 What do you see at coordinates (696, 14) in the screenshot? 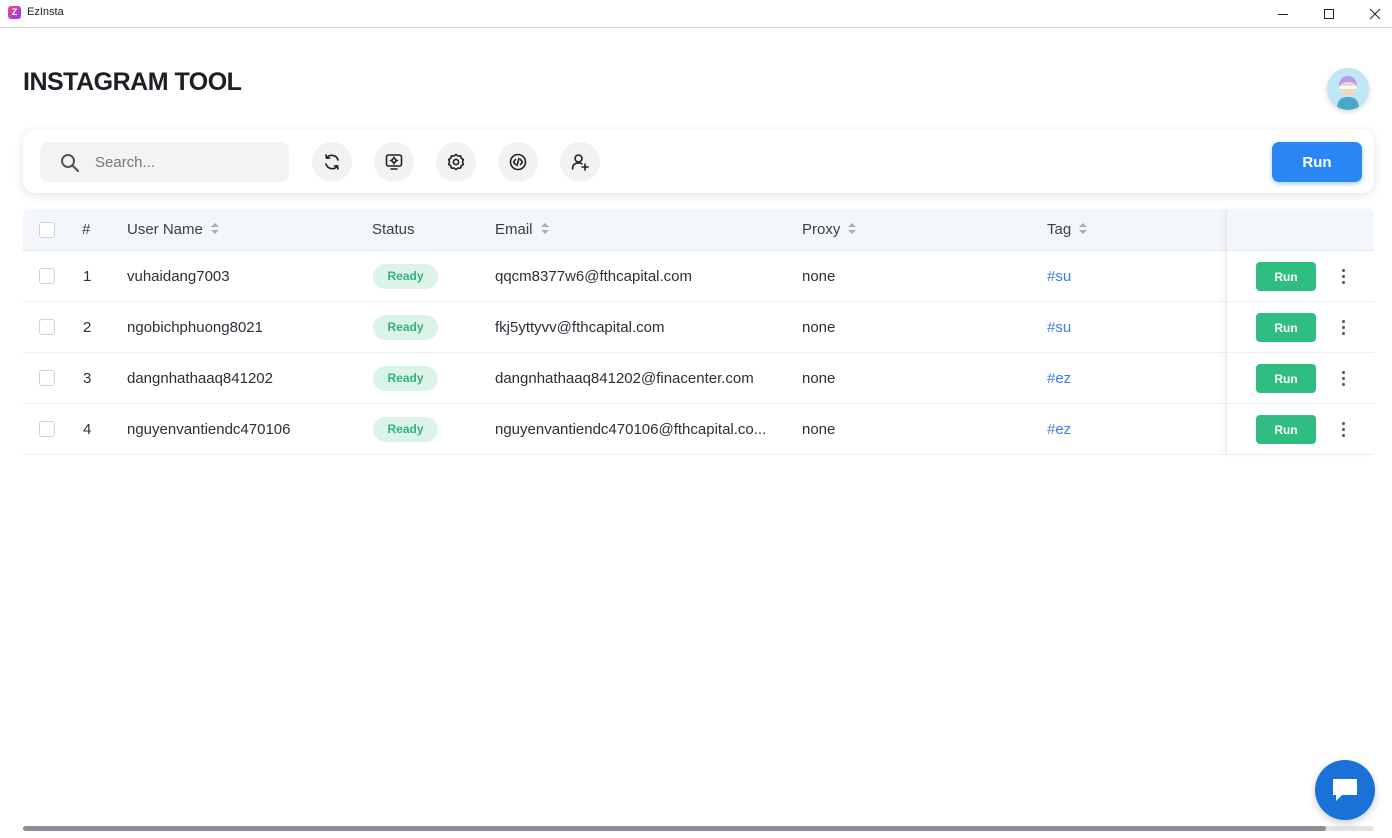
I see `title-bar: Z EzInsta` at bounding box center [696, 14].